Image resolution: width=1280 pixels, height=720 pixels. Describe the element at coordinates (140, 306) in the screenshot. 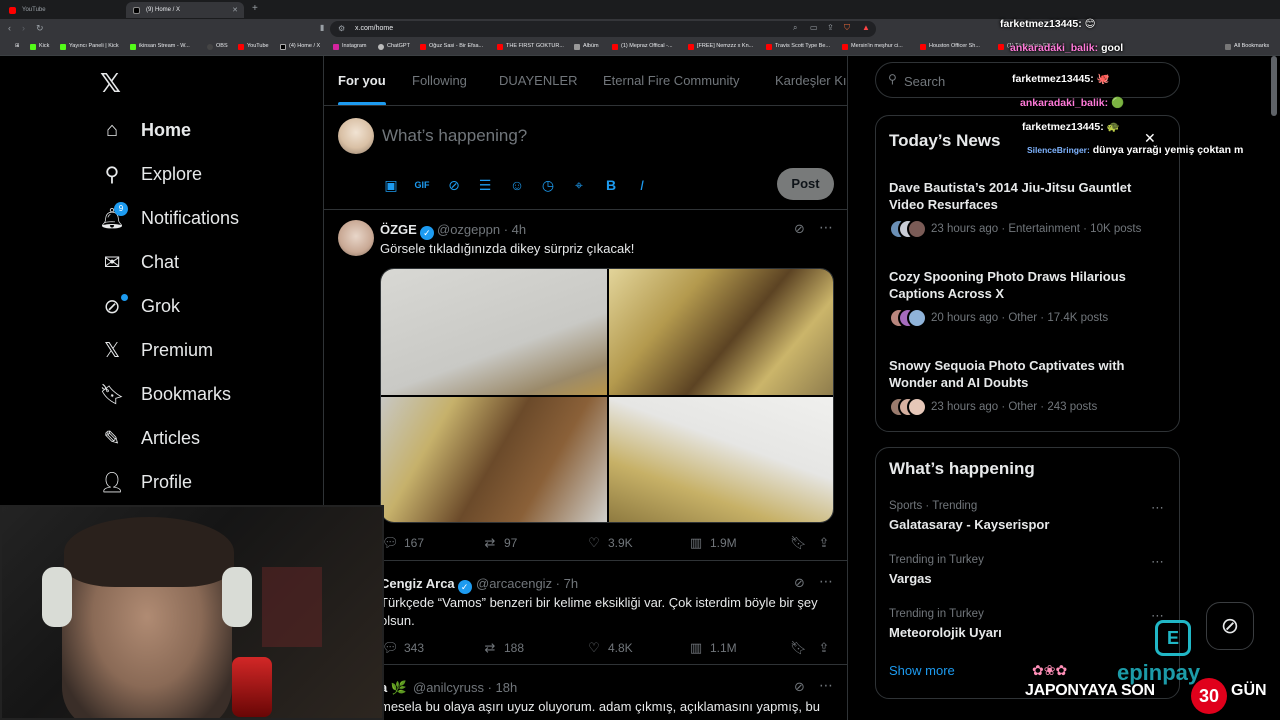

I see `nav-item-grok: ⊘ Grok` at that location.